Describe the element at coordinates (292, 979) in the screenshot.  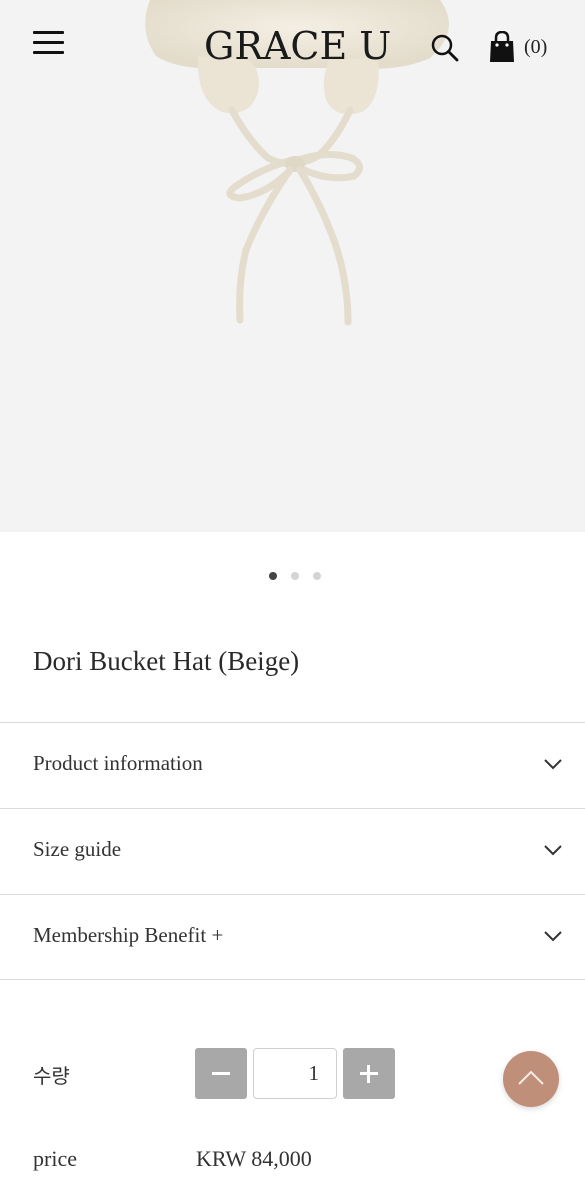
I see `accordion-divider` at that location.